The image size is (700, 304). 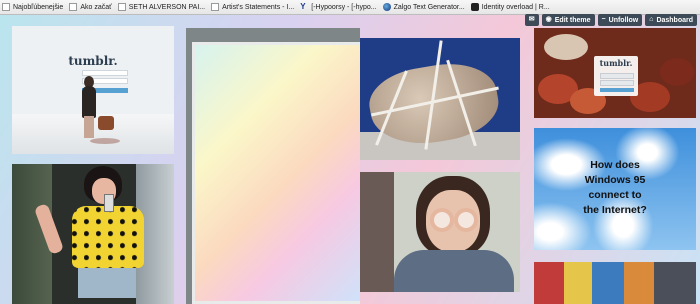 I want to click on login-button-graphic, so click(x=617, y=90).